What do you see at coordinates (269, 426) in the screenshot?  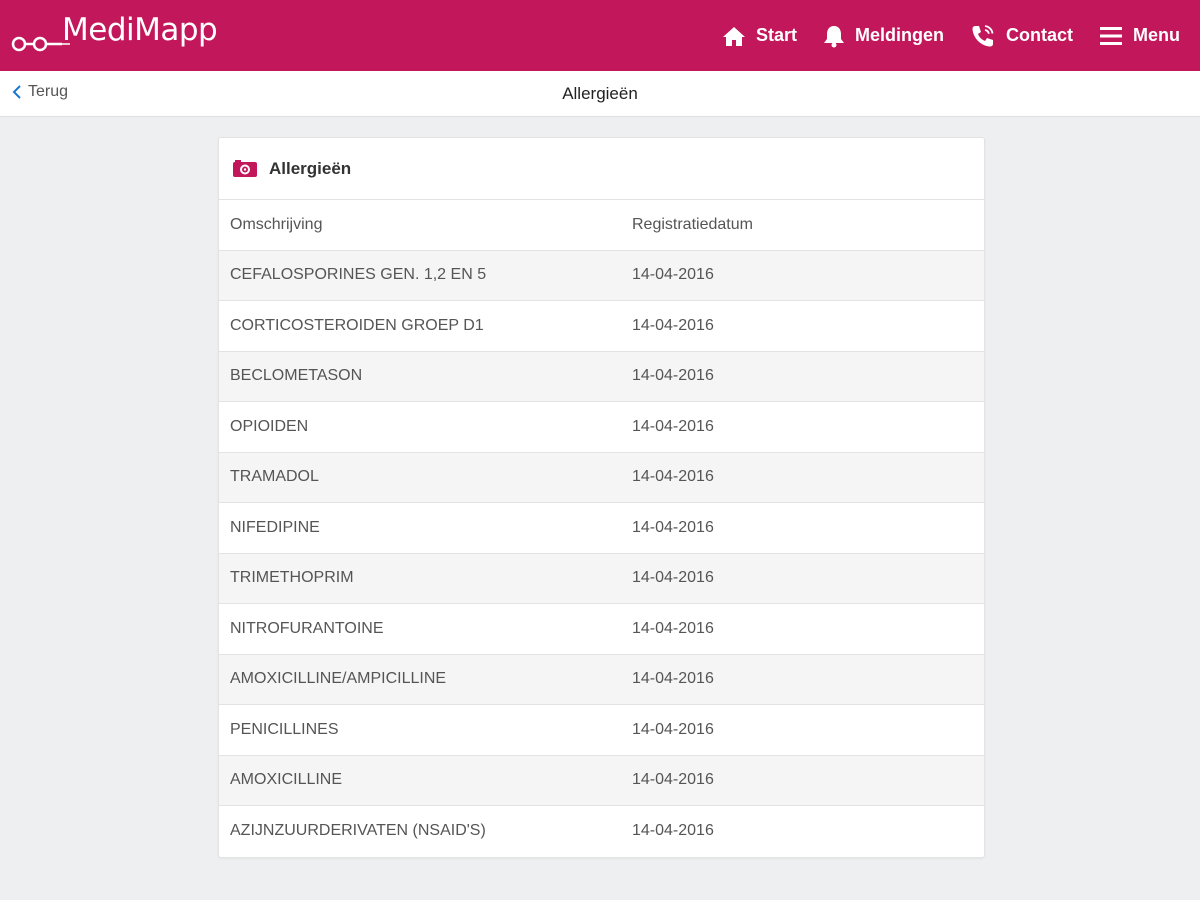 I see `allergy-description: OPIOIDEN` at bounding box center [269, 426].